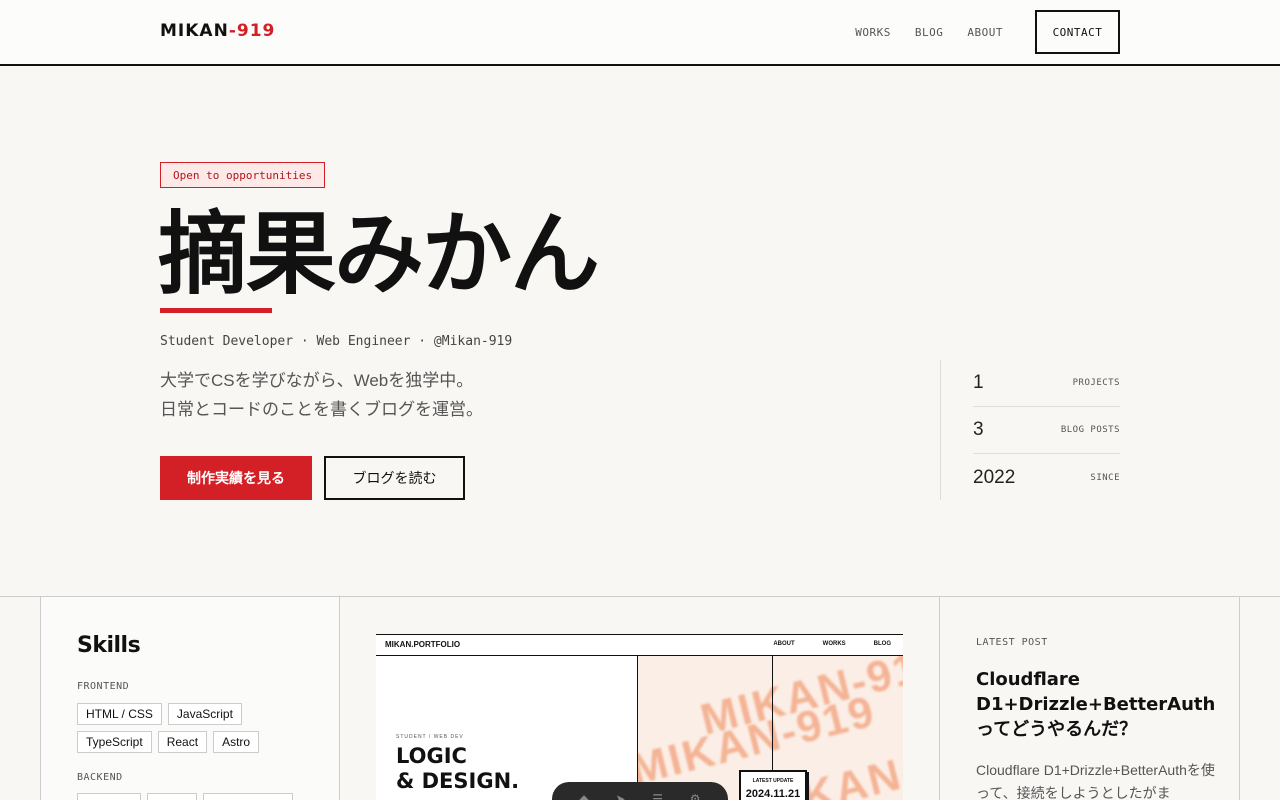  What do you see at coordinates (994, 477) in the screenshot?
I see `stat-value: 2022` at bounding box center [994, 477].